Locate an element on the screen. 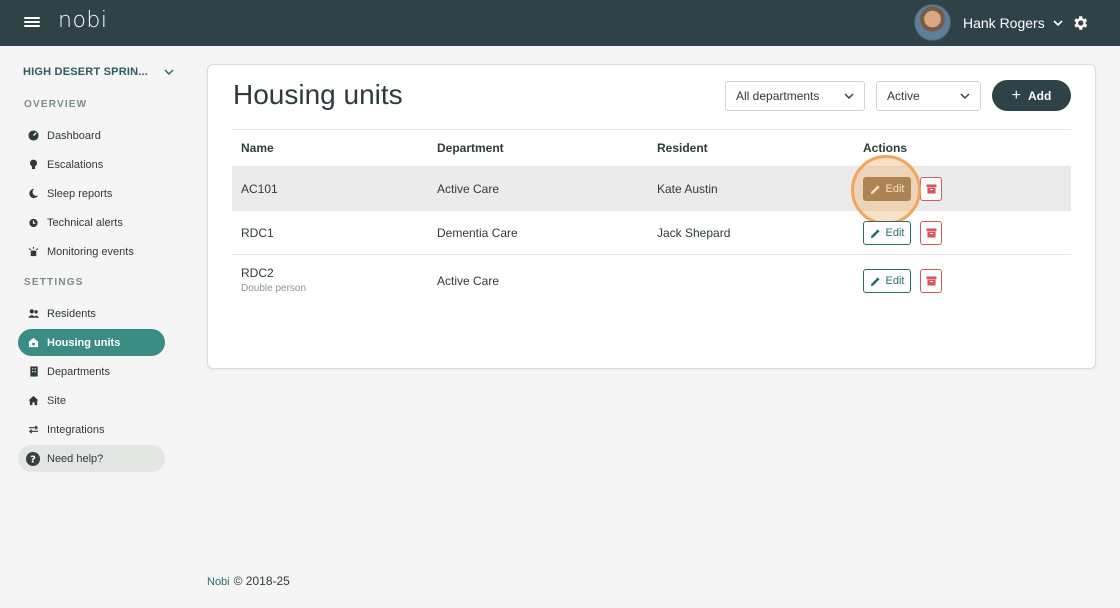  sidebar-item-escalations: Escalations is located at coordinates (91, 164).